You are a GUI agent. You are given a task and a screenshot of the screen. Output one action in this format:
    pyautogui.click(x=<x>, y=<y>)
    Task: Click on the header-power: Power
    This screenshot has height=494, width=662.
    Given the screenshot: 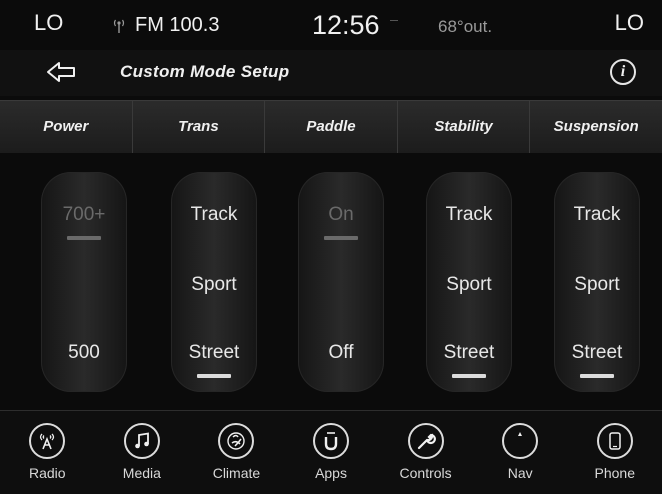 What is the action you would take?
    pyautogui.click(x=66, y=127)
    